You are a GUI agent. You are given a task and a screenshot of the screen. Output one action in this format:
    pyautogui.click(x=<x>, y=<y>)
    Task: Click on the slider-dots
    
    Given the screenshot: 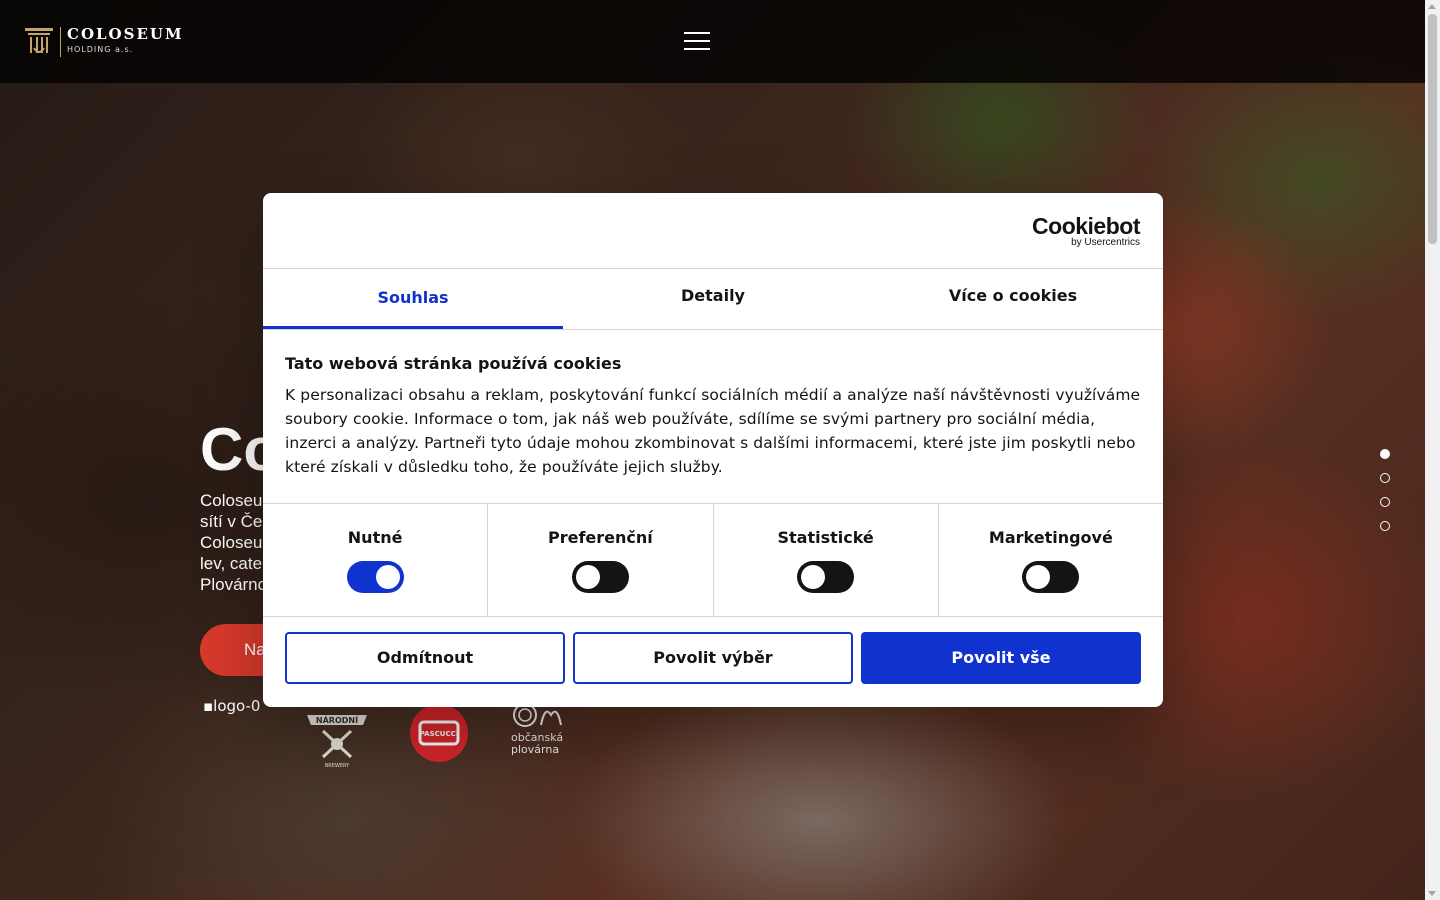 What is the action you would take?
    pyautogui.click(x=1385, y=497)
    